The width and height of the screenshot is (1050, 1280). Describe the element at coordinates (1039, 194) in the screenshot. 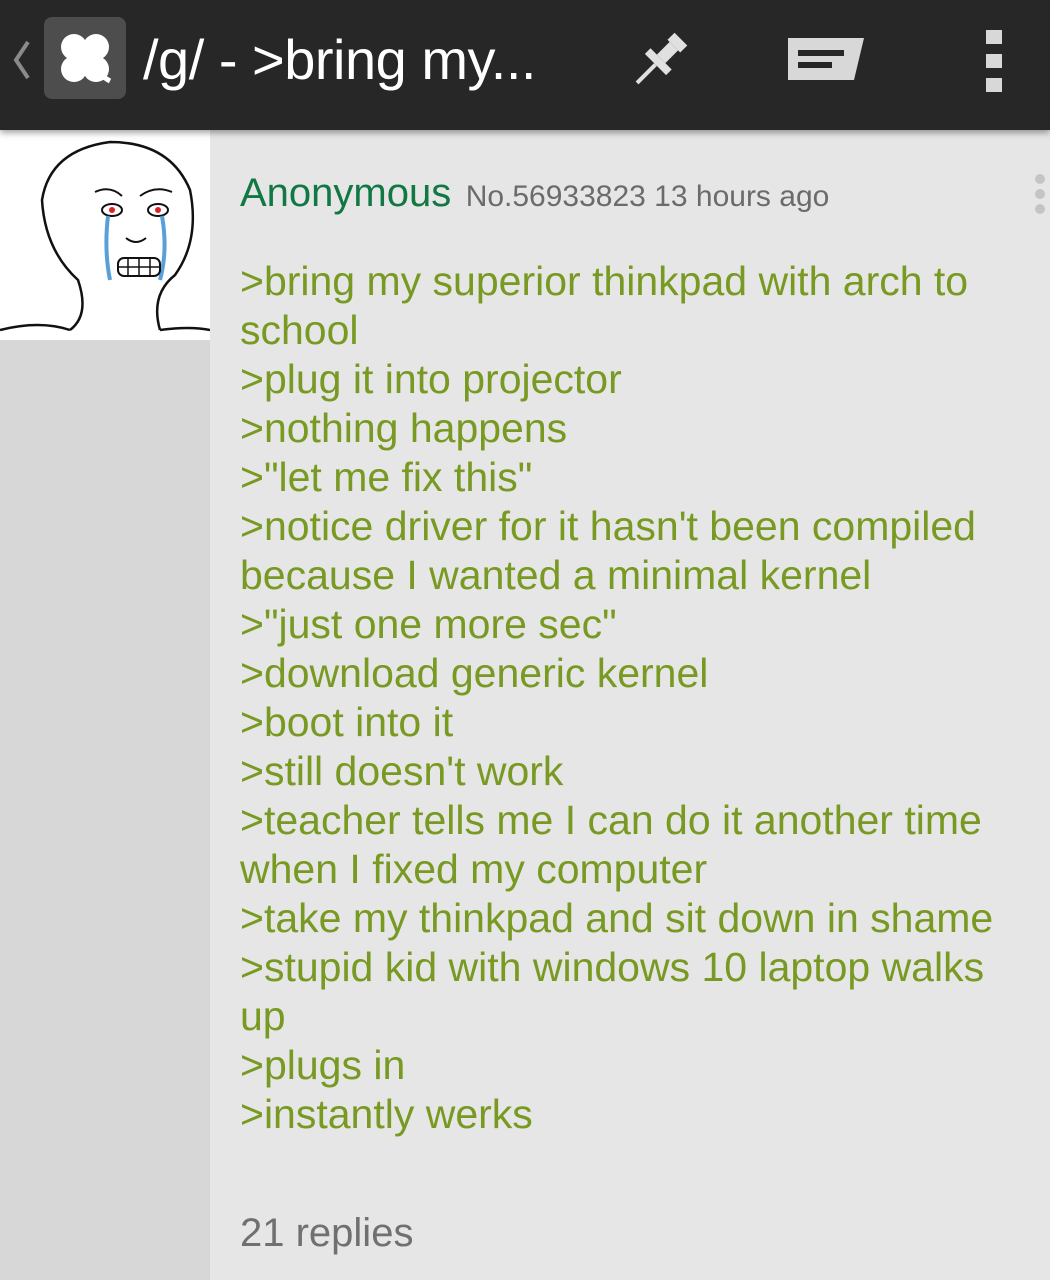

I see `post-menu-icon` at that location.